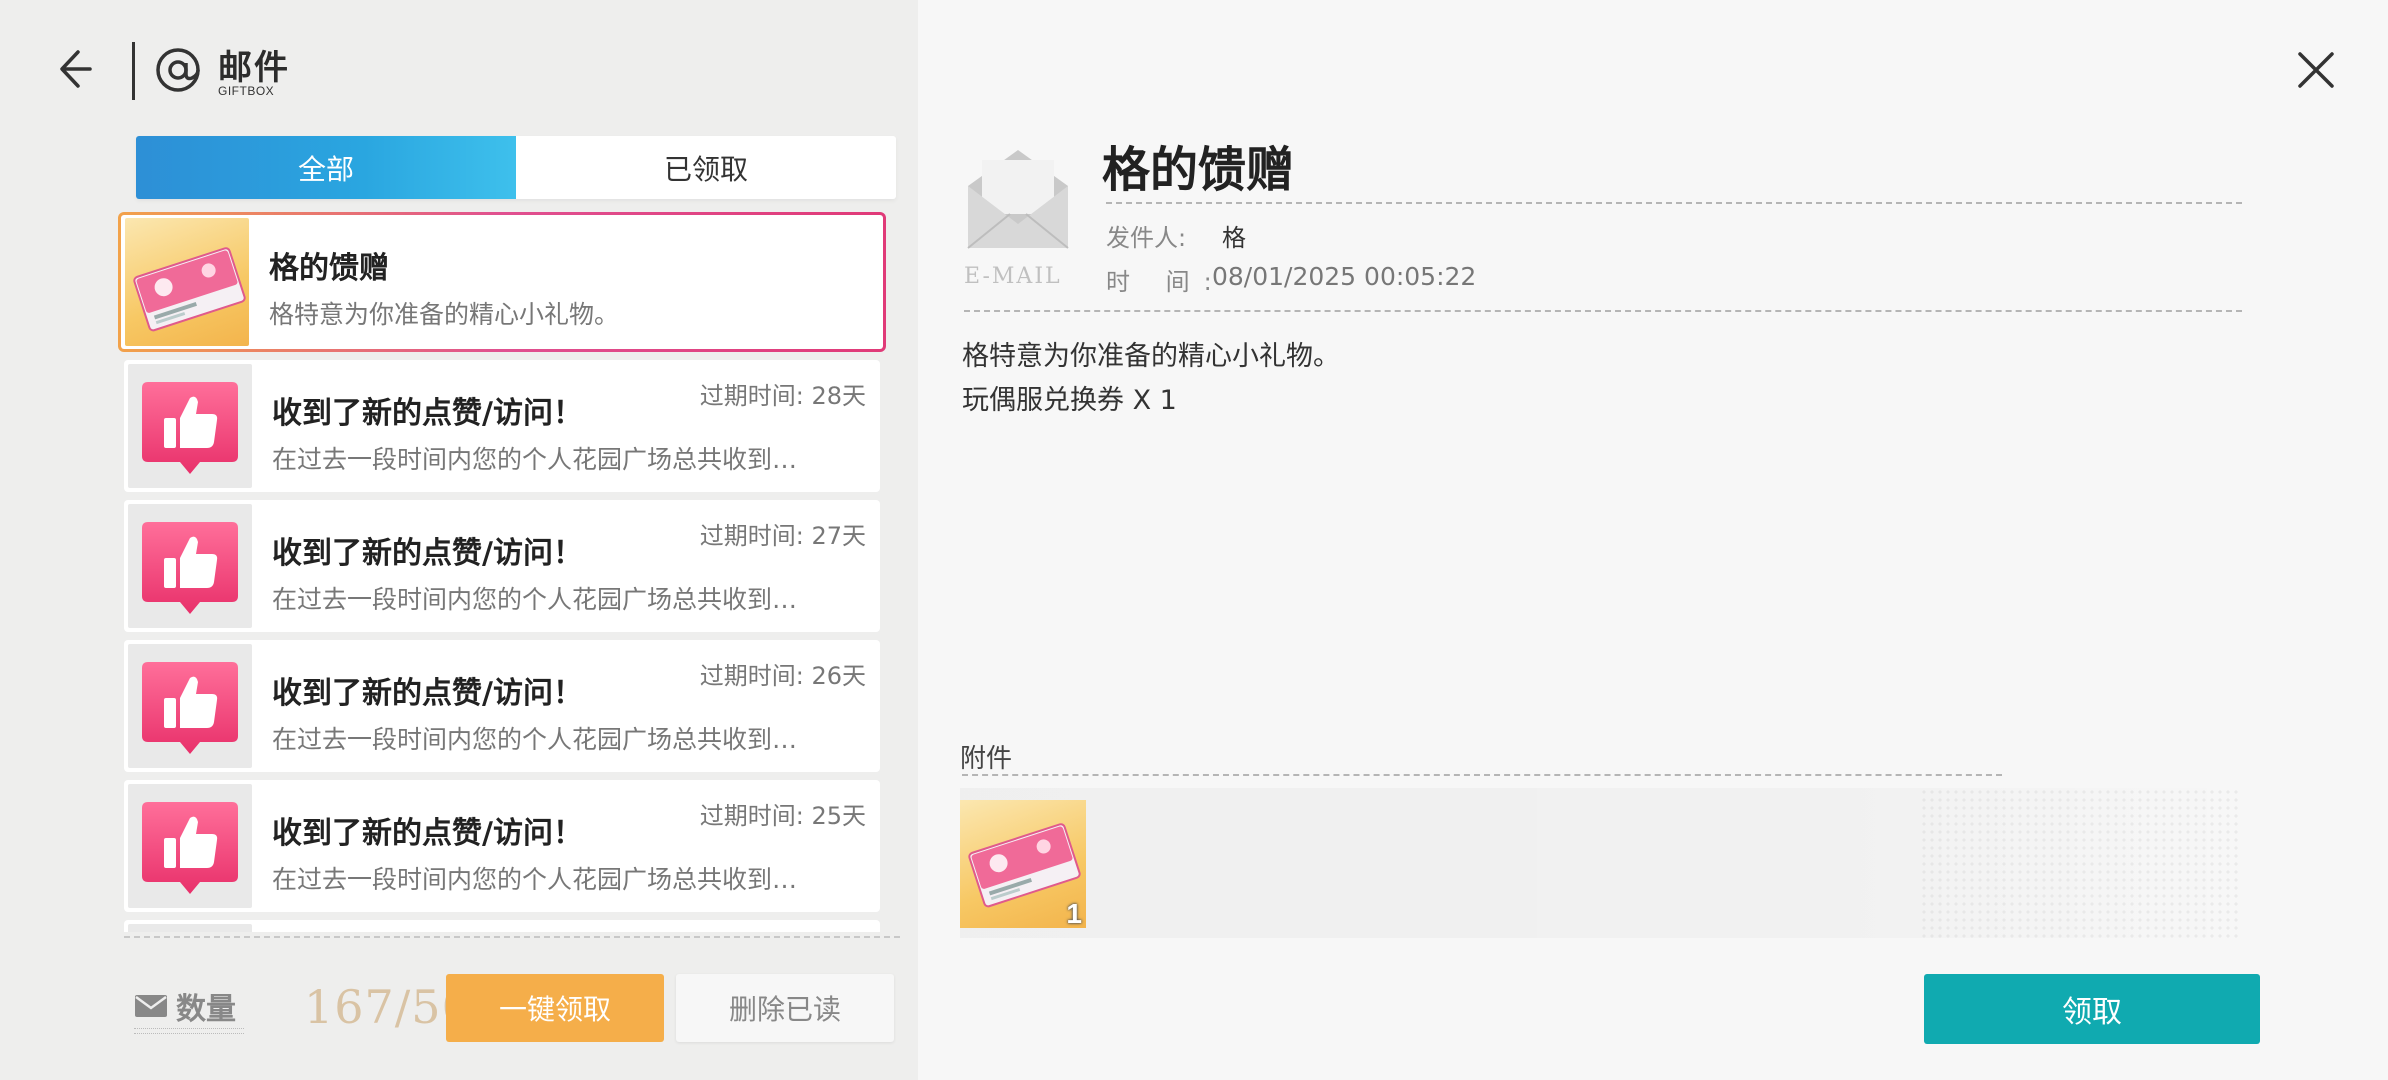 The width and height of the screenshot is (2388, 1080). I want to click on tab-all: 全部, so click(326, 167).